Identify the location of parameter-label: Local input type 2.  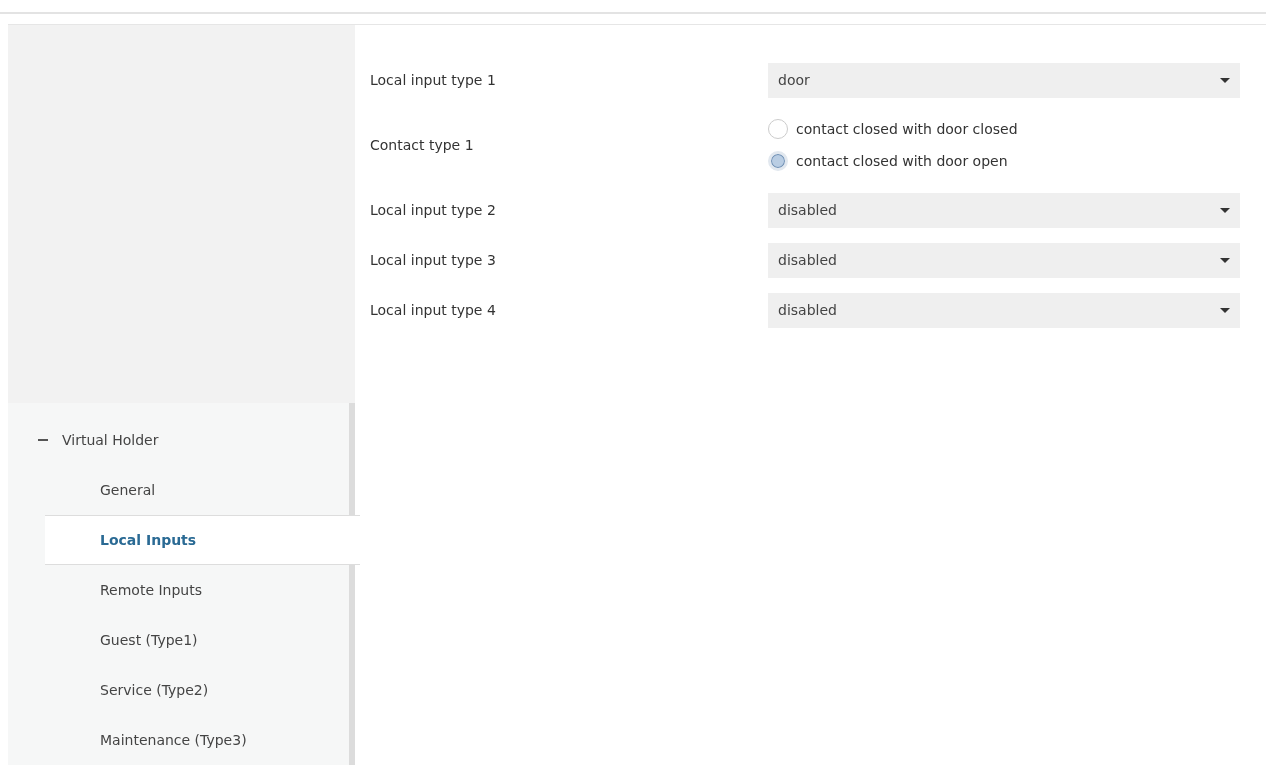
(433, 210).